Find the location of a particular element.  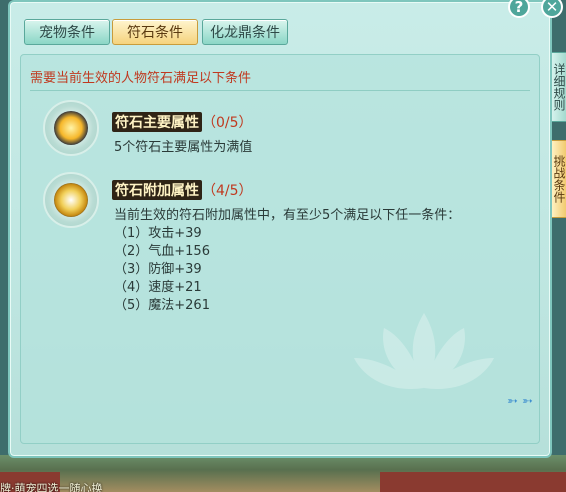

extra-option-defense: （3）防御+39 is located at coordinates (158, 269).